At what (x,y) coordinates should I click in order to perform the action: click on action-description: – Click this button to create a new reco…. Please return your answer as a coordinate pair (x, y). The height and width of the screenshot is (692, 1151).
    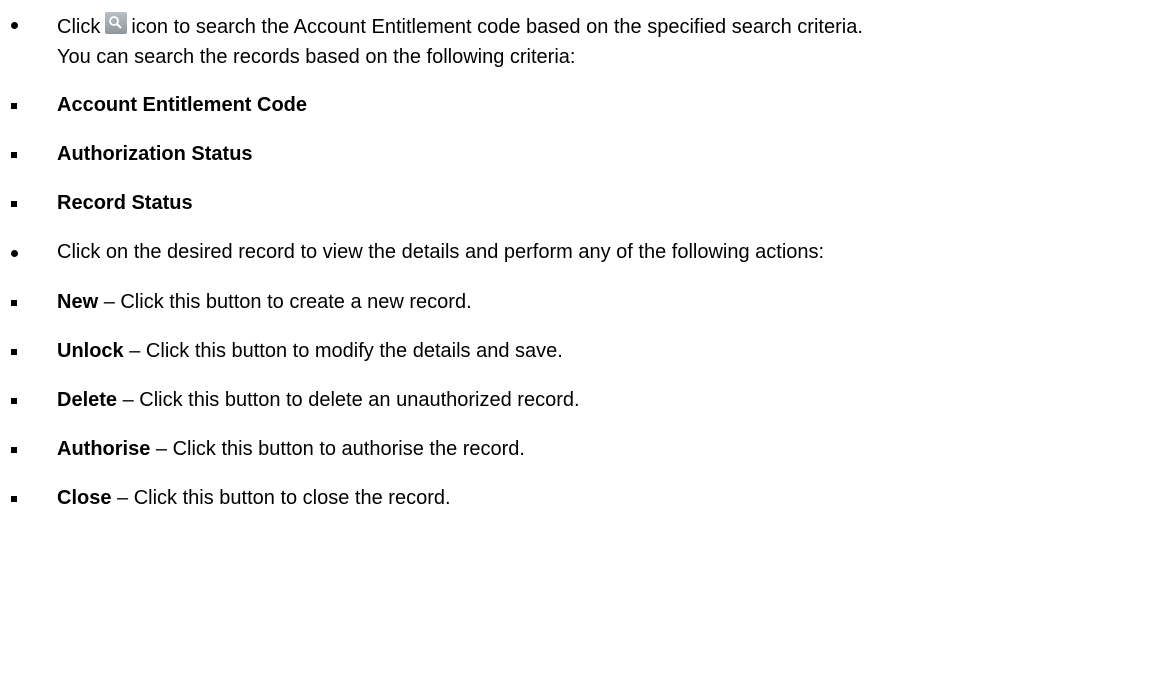
    Looking at the image, I should click on (287, 302).